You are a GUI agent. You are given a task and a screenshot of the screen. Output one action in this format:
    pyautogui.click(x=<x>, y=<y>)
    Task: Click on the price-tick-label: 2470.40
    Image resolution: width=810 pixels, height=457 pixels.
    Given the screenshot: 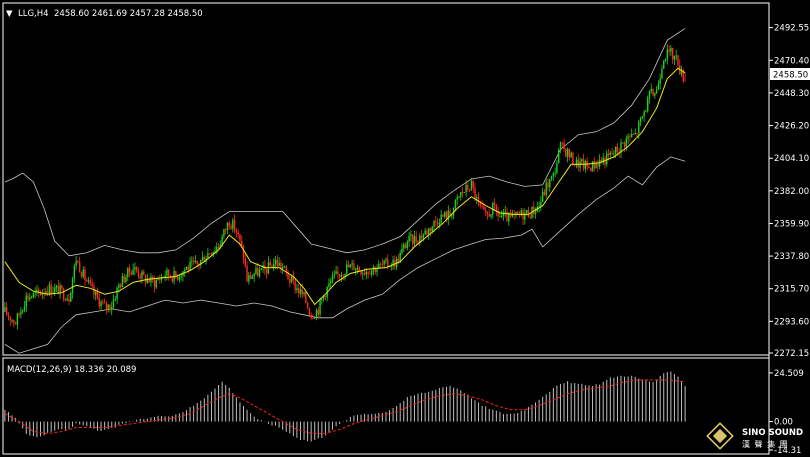 What is the action you would take?
    pyautogui.click(x=791, y=61)
    